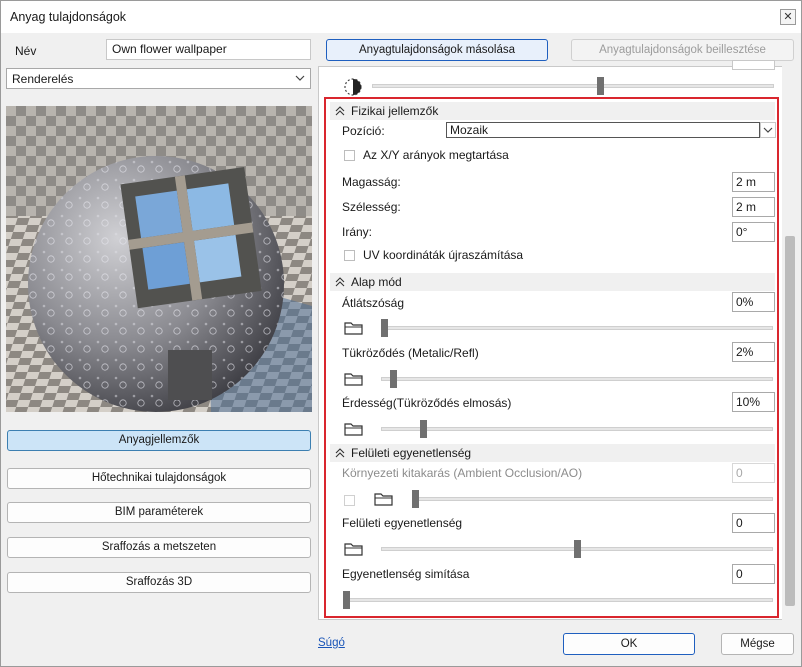 This screenshot has width=802, height=667. Describe the element at coordinates (159, 582) in the screenshot. I see `tab-3d-hatch: Sraffozás 3D` at that location.